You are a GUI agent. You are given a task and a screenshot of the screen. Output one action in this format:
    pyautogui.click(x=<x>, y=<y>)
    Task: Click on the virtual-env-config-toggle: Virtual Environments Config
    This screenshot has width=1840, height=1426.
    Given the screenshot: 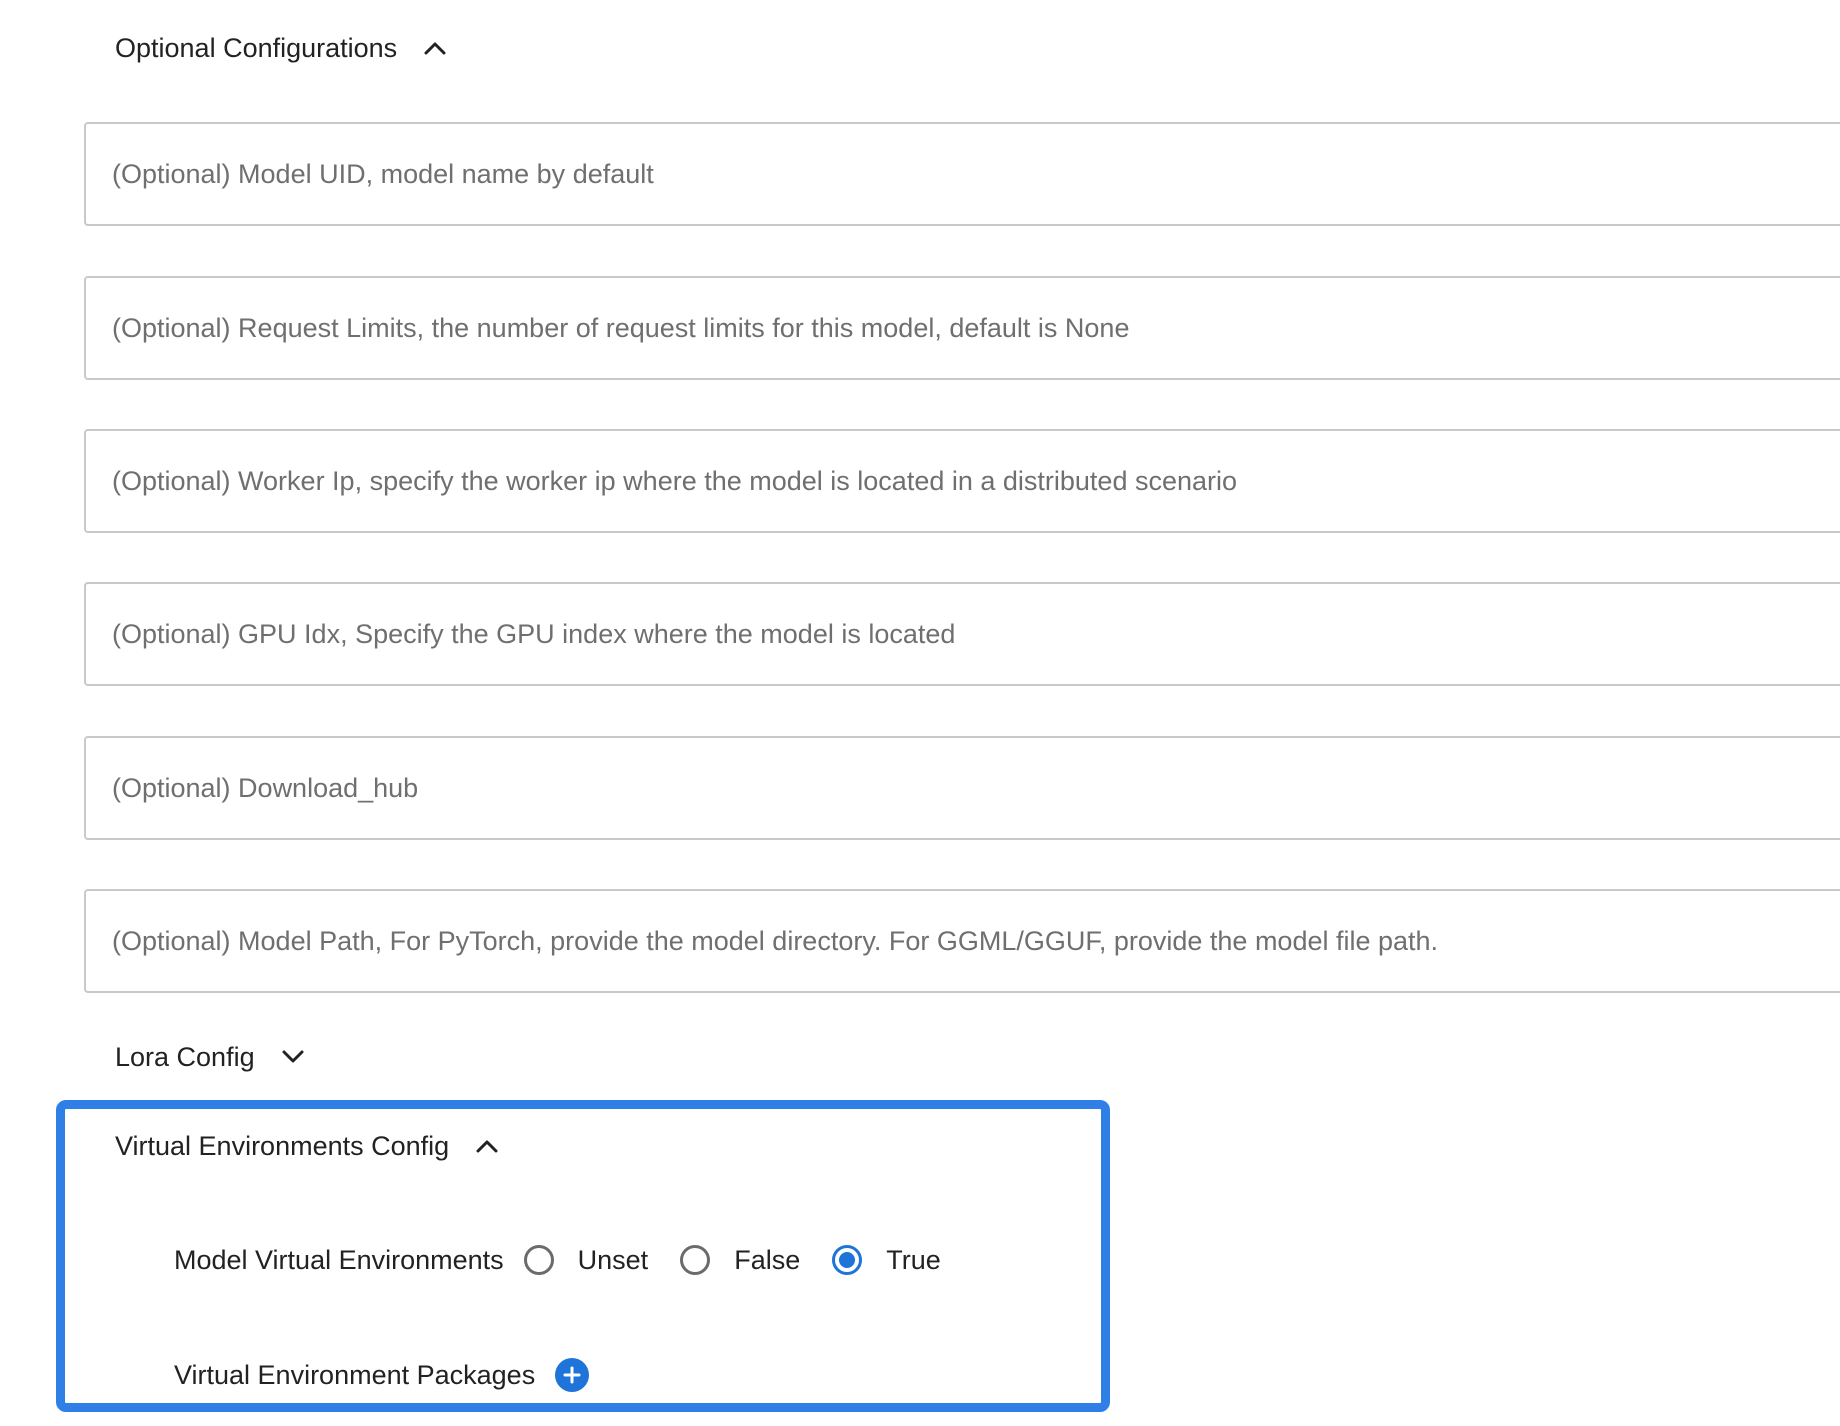 What is the action you would take?
    pyautogui.click(x=307, y=1146)
    